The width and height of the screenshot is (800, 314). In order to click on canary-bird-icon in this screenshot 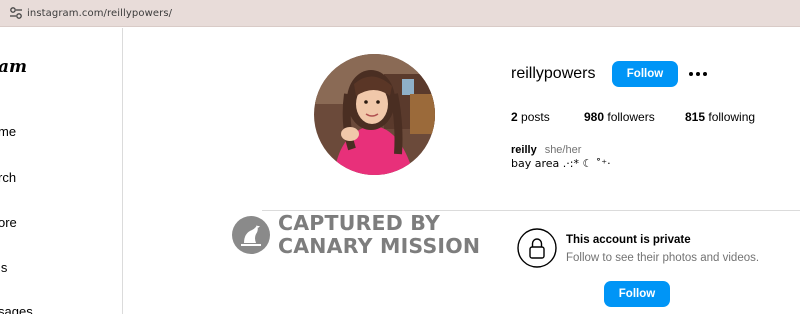, I will do `click(251, 235)`.